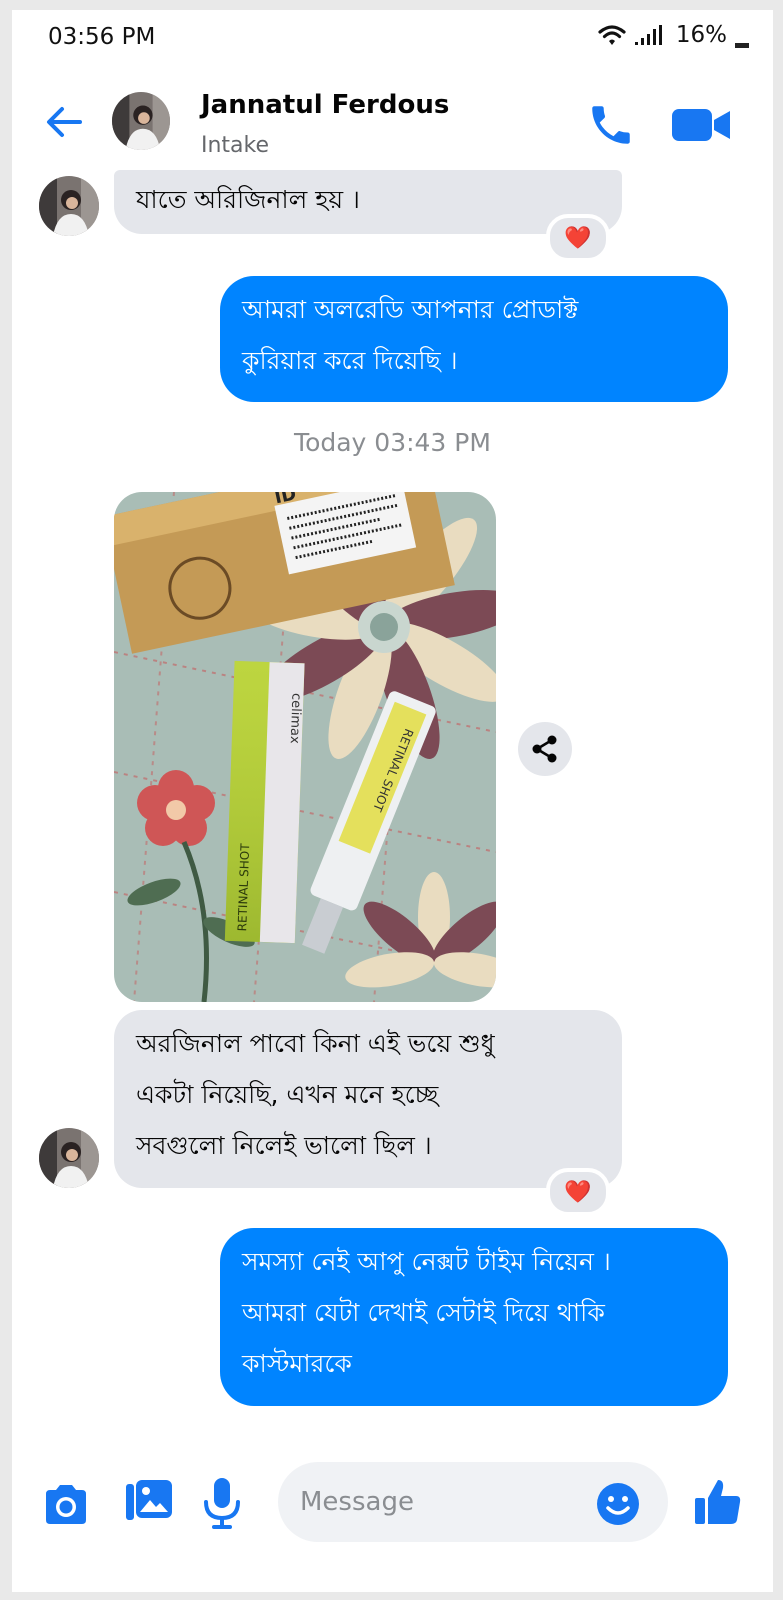 This screenshot has height=1600, width=783. Describe the element at coordinates (701, 35) in the screenshot. I see `battery-level: 16%` at that location.